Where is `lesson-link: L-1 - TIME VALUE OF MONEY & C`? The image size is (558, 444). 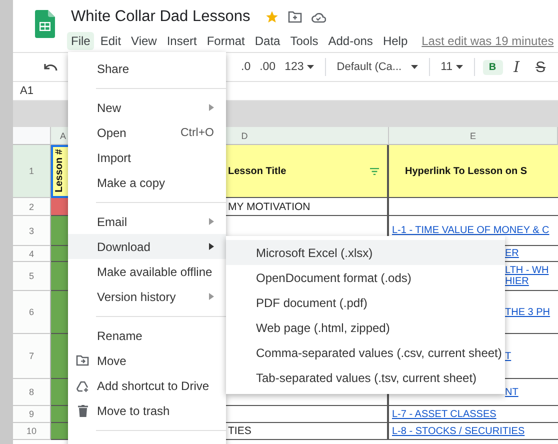
lesson-link: L-1 - TIME VALUE OF MONEY & C is located at coordinates (471, 230).